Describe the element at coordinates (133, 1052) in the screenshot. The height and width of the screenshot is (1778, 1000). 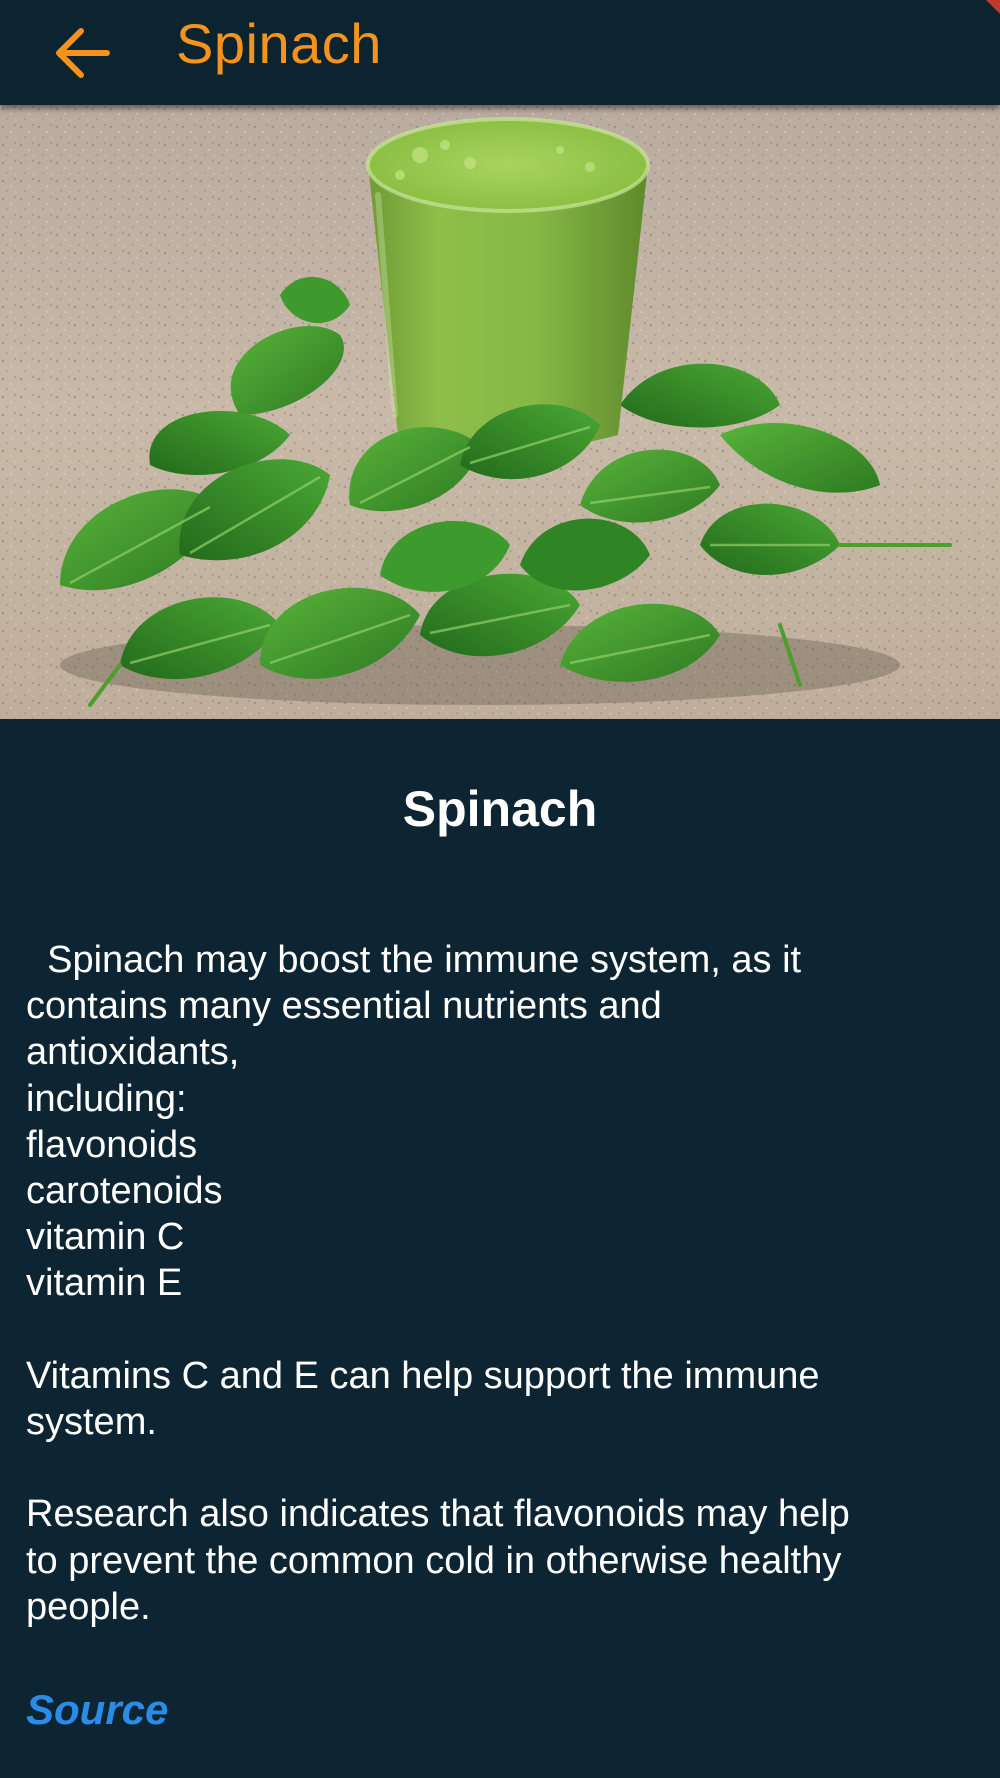
I see `article-line: antioxidants,` at that location.